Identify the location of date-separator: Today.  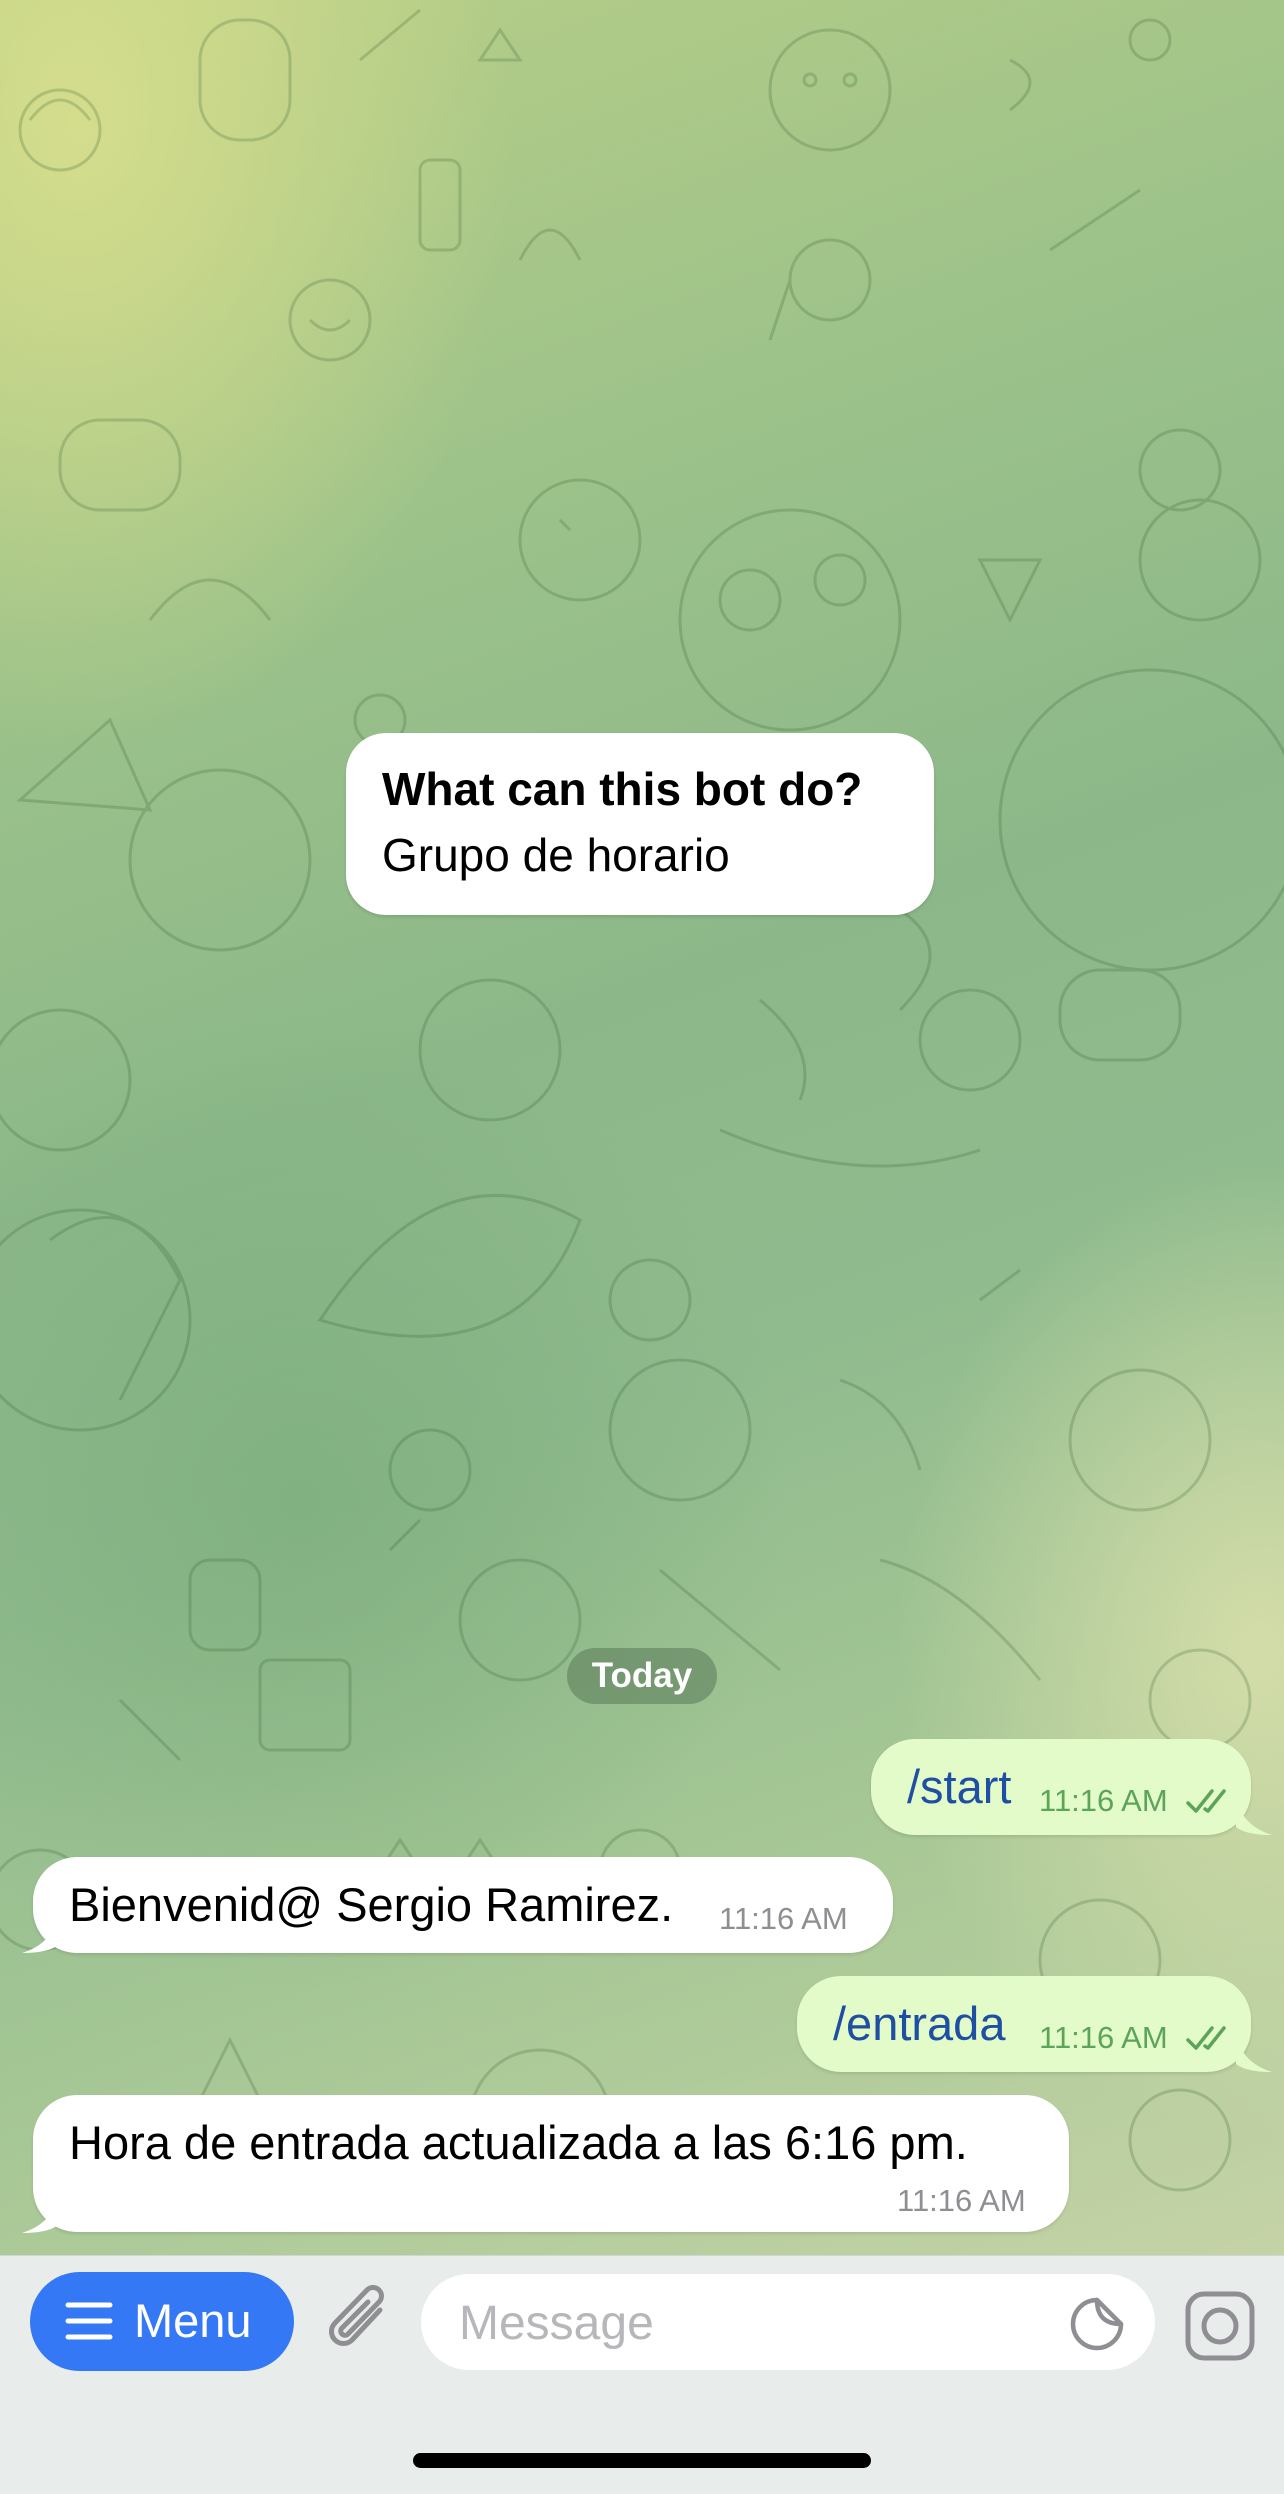
(642, 1676).